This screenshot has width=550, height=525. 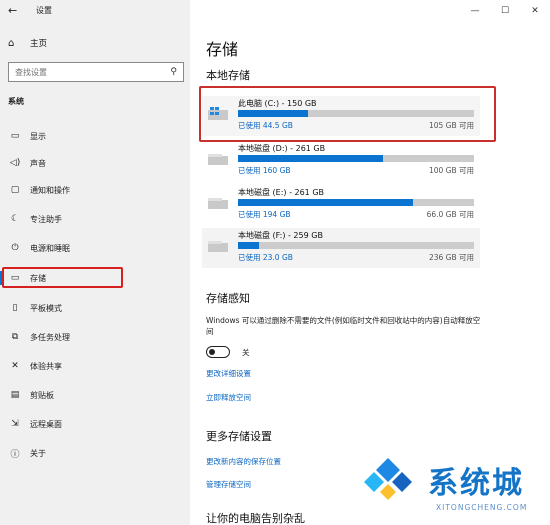 I want to click on display-icon: ▭, so click(x=15, y=136).